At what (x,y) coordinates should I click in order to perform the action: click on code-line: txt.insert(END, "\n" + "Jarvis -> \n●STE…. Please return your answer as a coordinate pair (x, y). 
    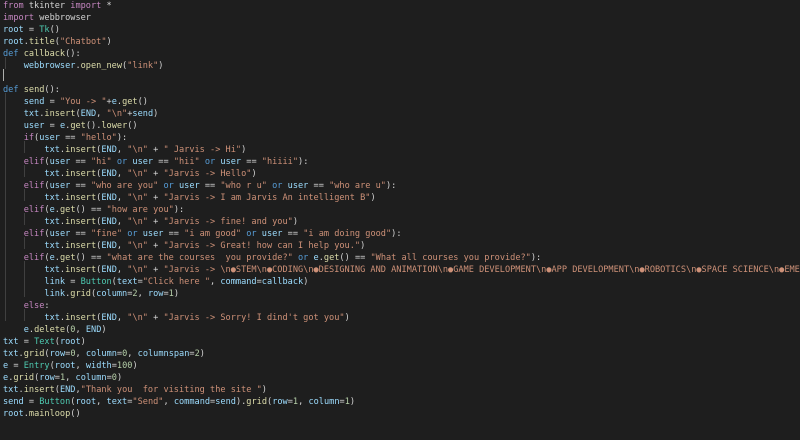
    Looking at the image, I should click on (401, 270).